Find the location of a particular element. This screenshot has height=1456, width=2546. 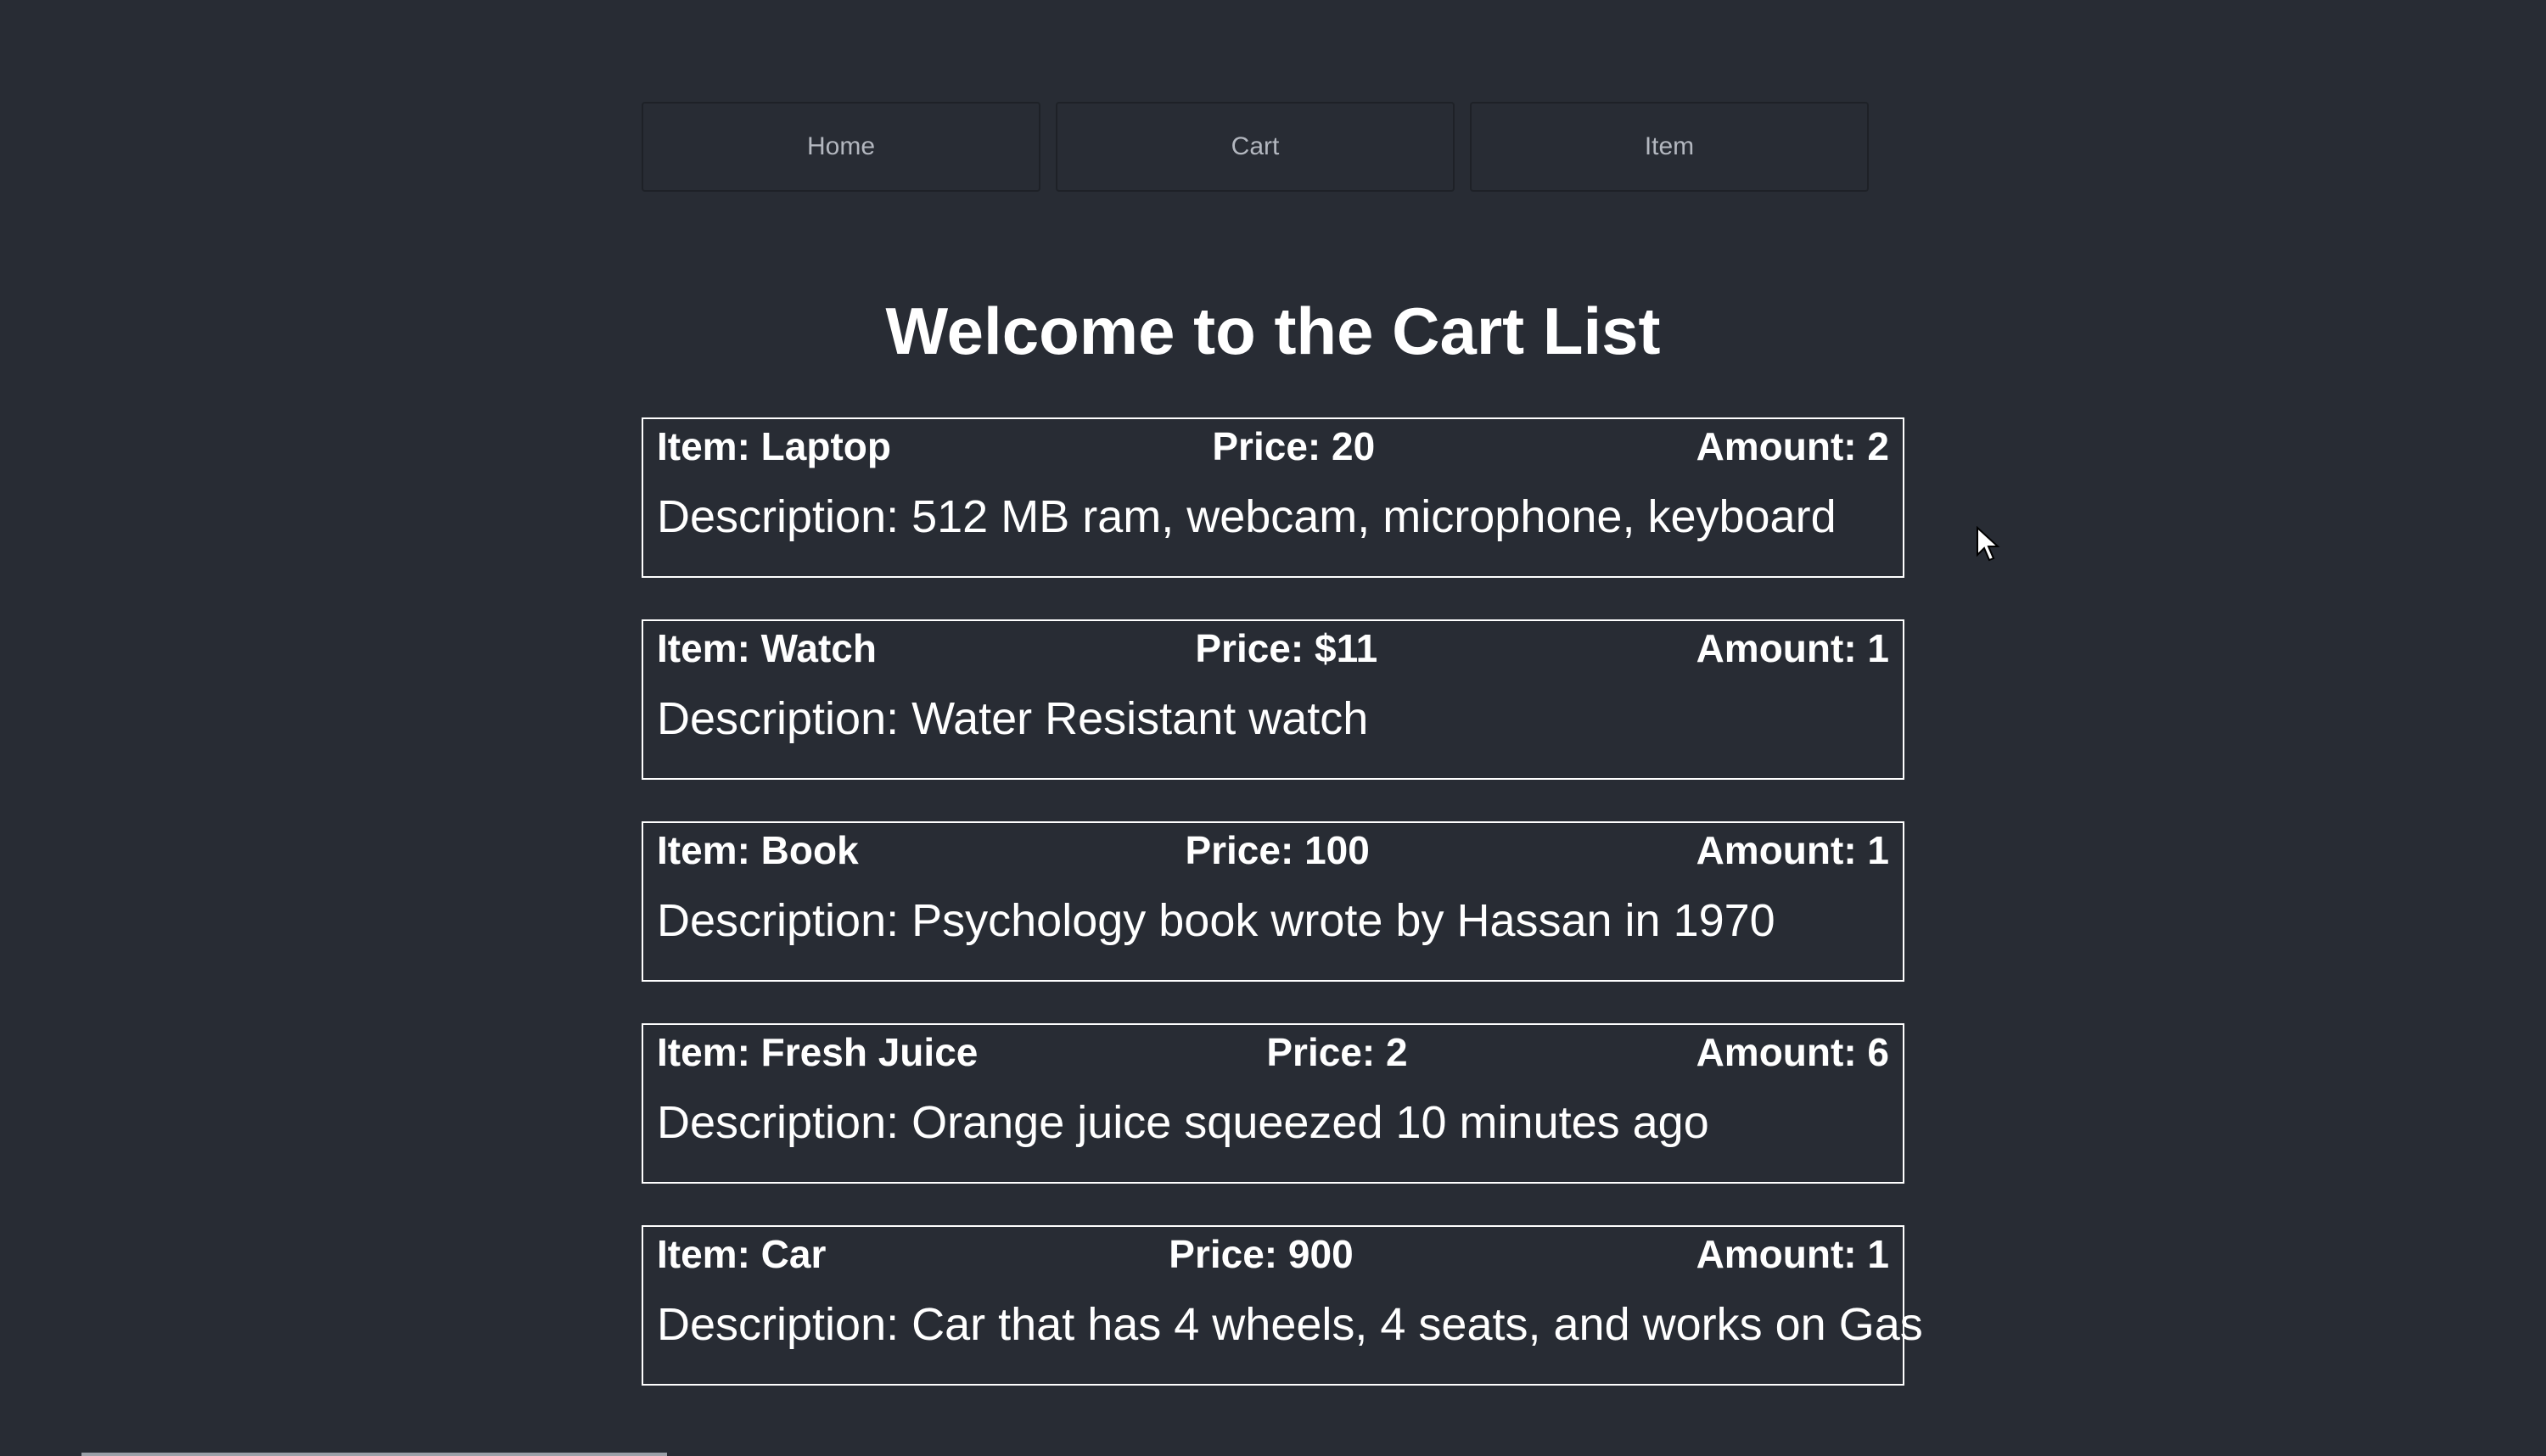

horizontal-scrollbar is located at coordinates (374, 1454).